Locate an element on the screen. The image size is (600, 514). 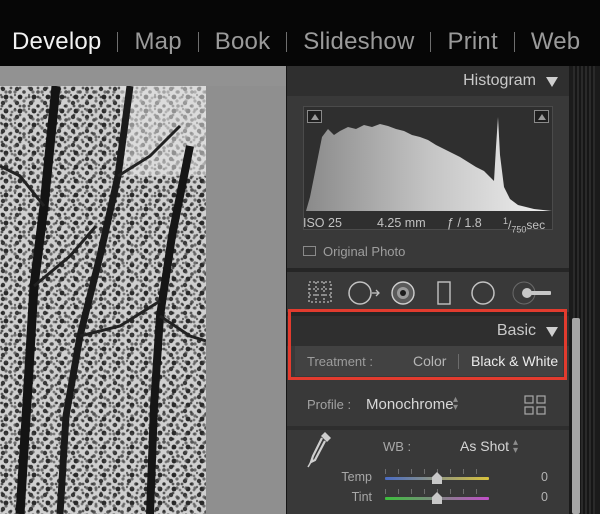
shutter-numerator: 1 is located at coordinates (506, 221).